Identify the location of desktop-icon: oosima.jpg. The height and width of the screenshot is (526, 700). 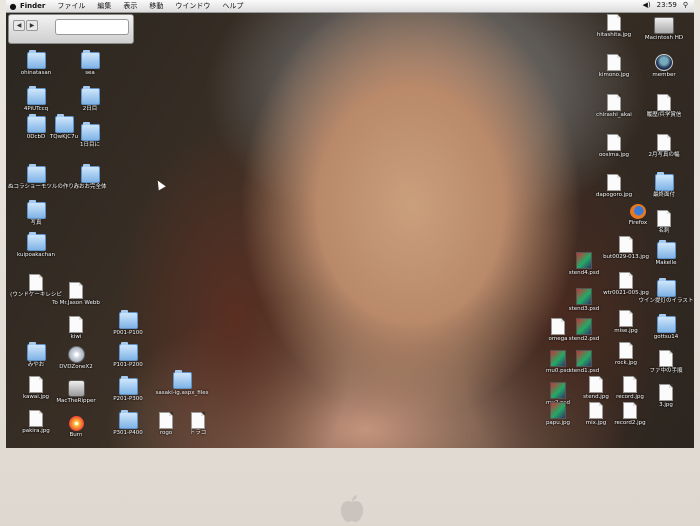
(614, 146).